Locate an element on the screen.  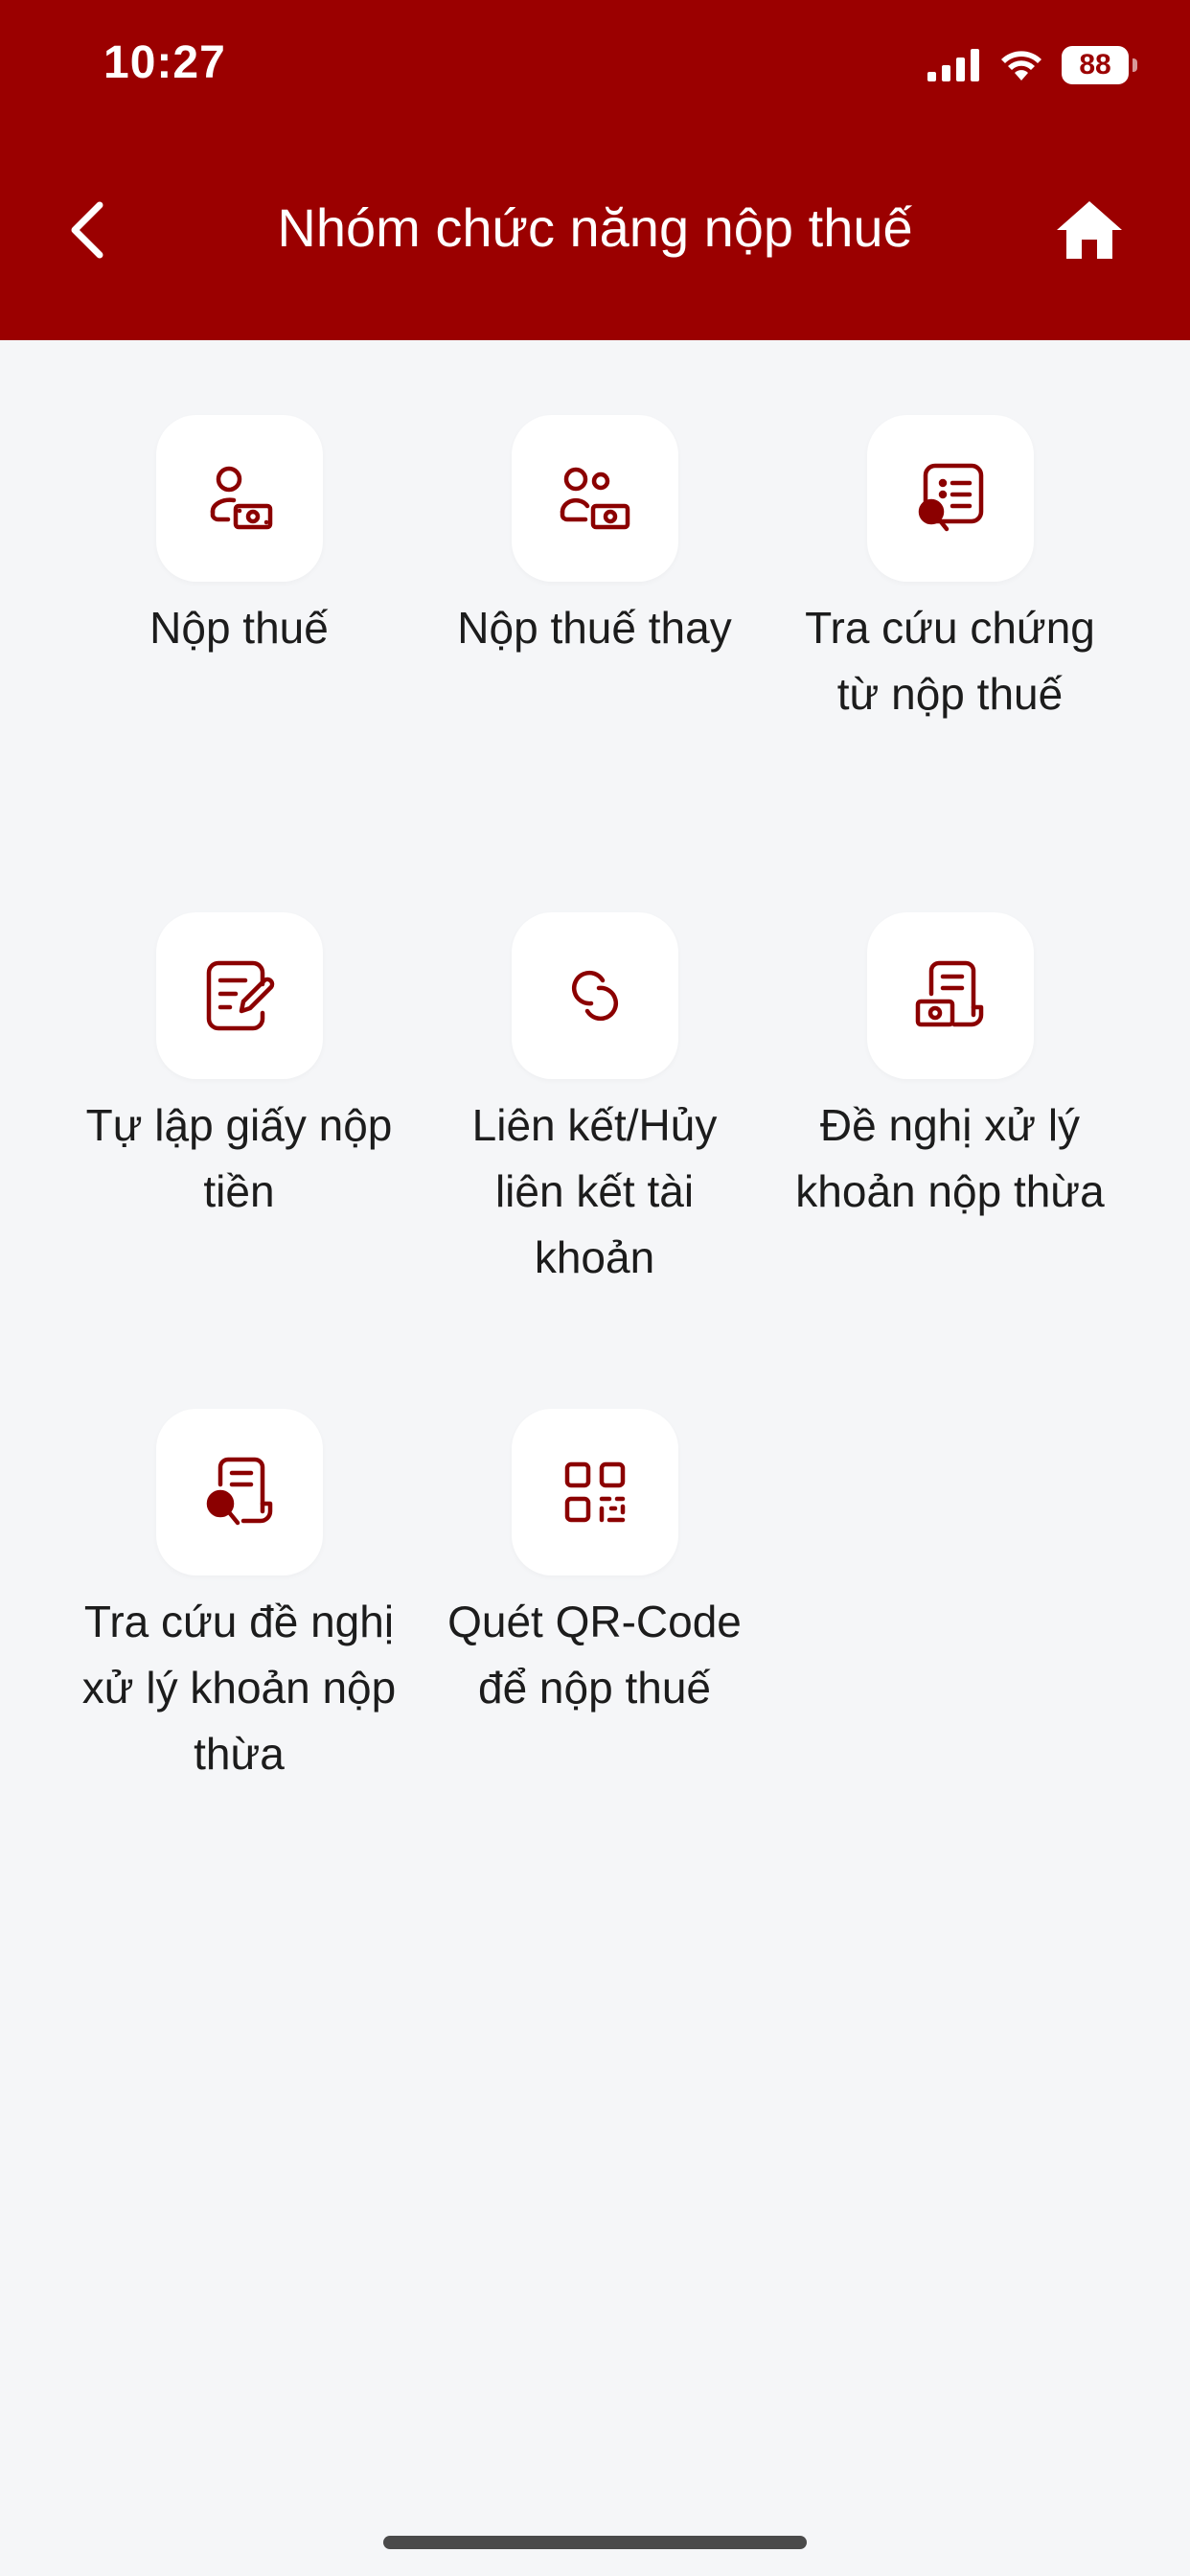
battery-icon: 88 is located at coordinates (1100, 65).